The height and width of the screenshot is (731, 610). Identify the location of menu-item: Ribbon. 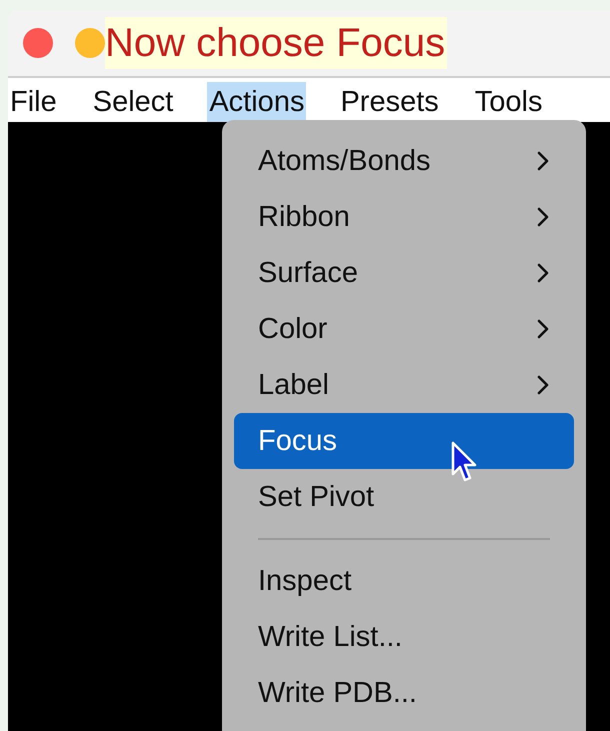
(404, 217).